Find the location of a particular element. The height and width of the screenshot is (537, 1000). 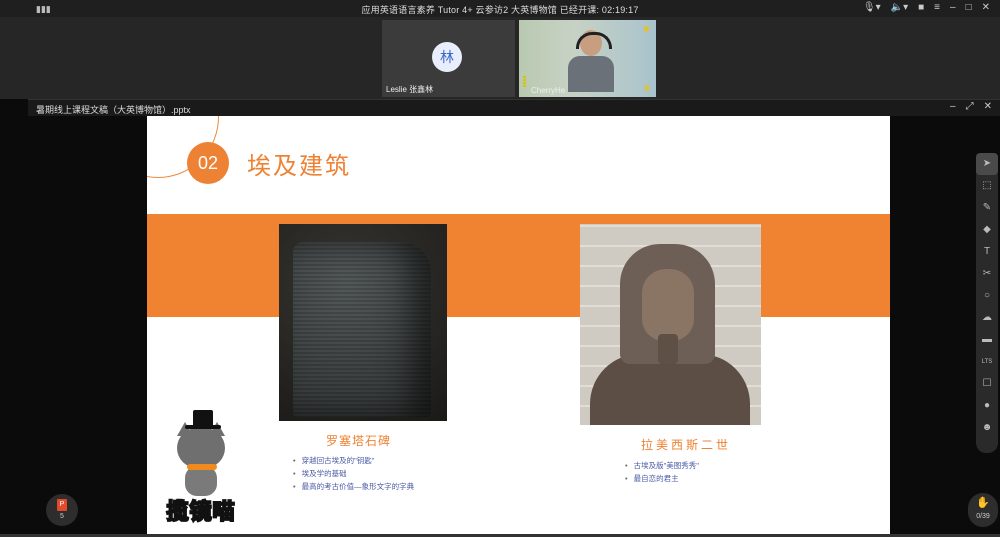

select-icon: ⬚ is located at coordinates (987, 186).